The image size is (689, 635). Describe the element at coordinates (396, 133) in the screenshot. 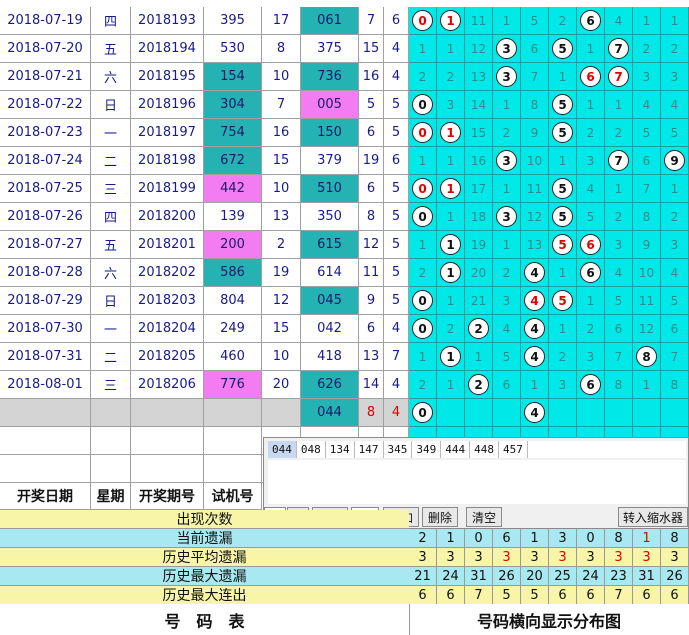

I see `tail-value: 5` at that location.